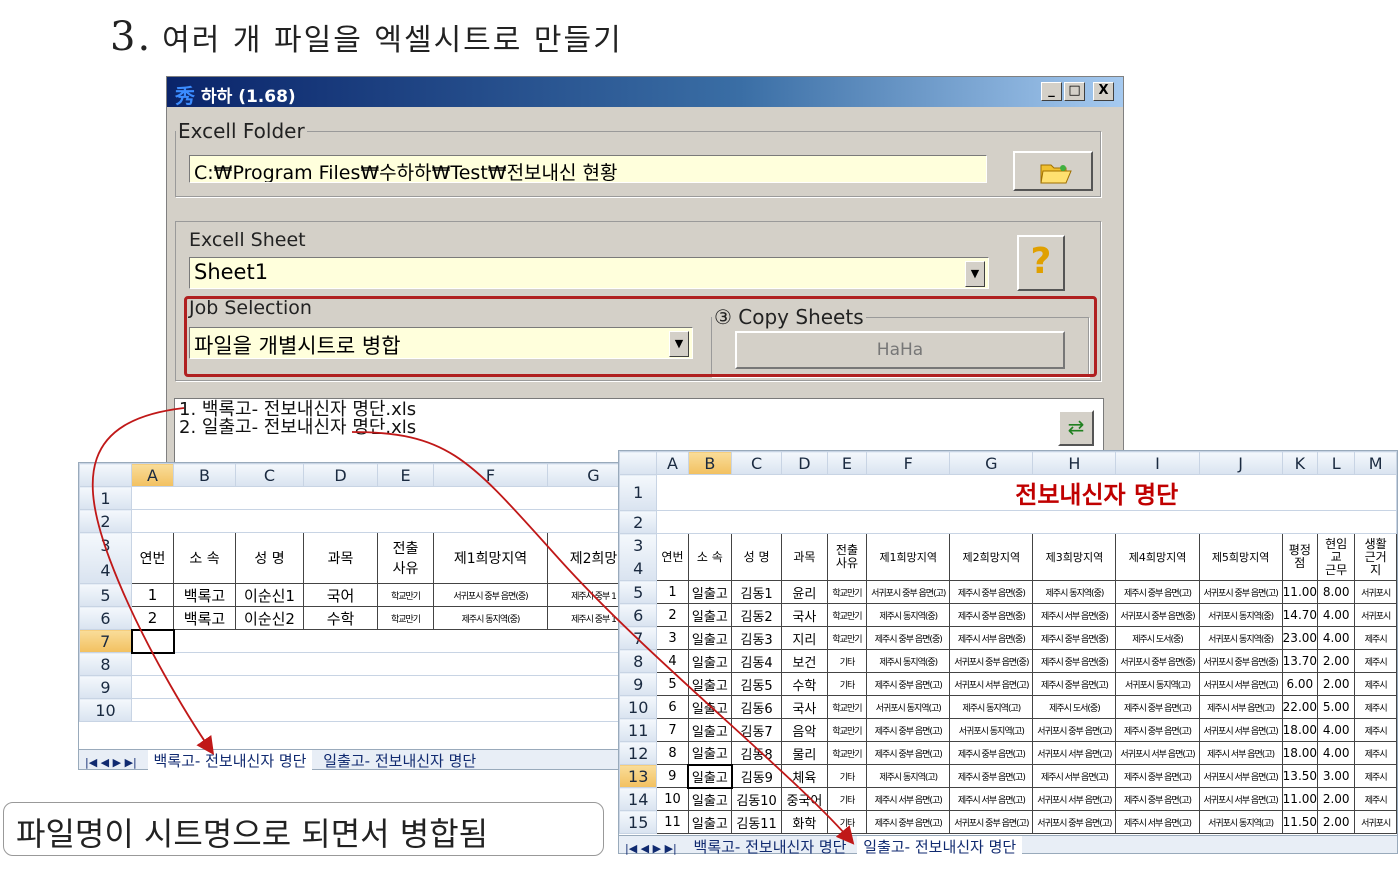 The height and width of the screenshot is (874, 1398). Describe the element at coordinates (153, 581) in the screenshot. I see `arrow-file1-to-tab` at that location.